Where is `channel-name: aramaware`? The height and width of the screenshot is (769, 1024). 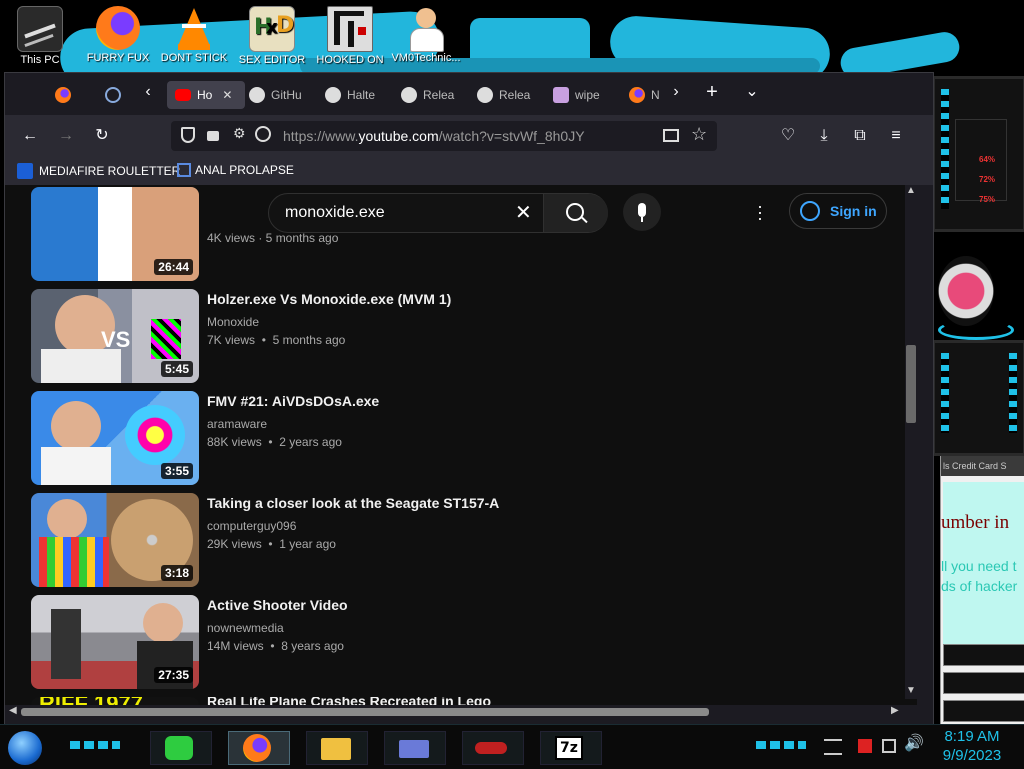 channel-name: aramaware is located at coordinates (237, 424).